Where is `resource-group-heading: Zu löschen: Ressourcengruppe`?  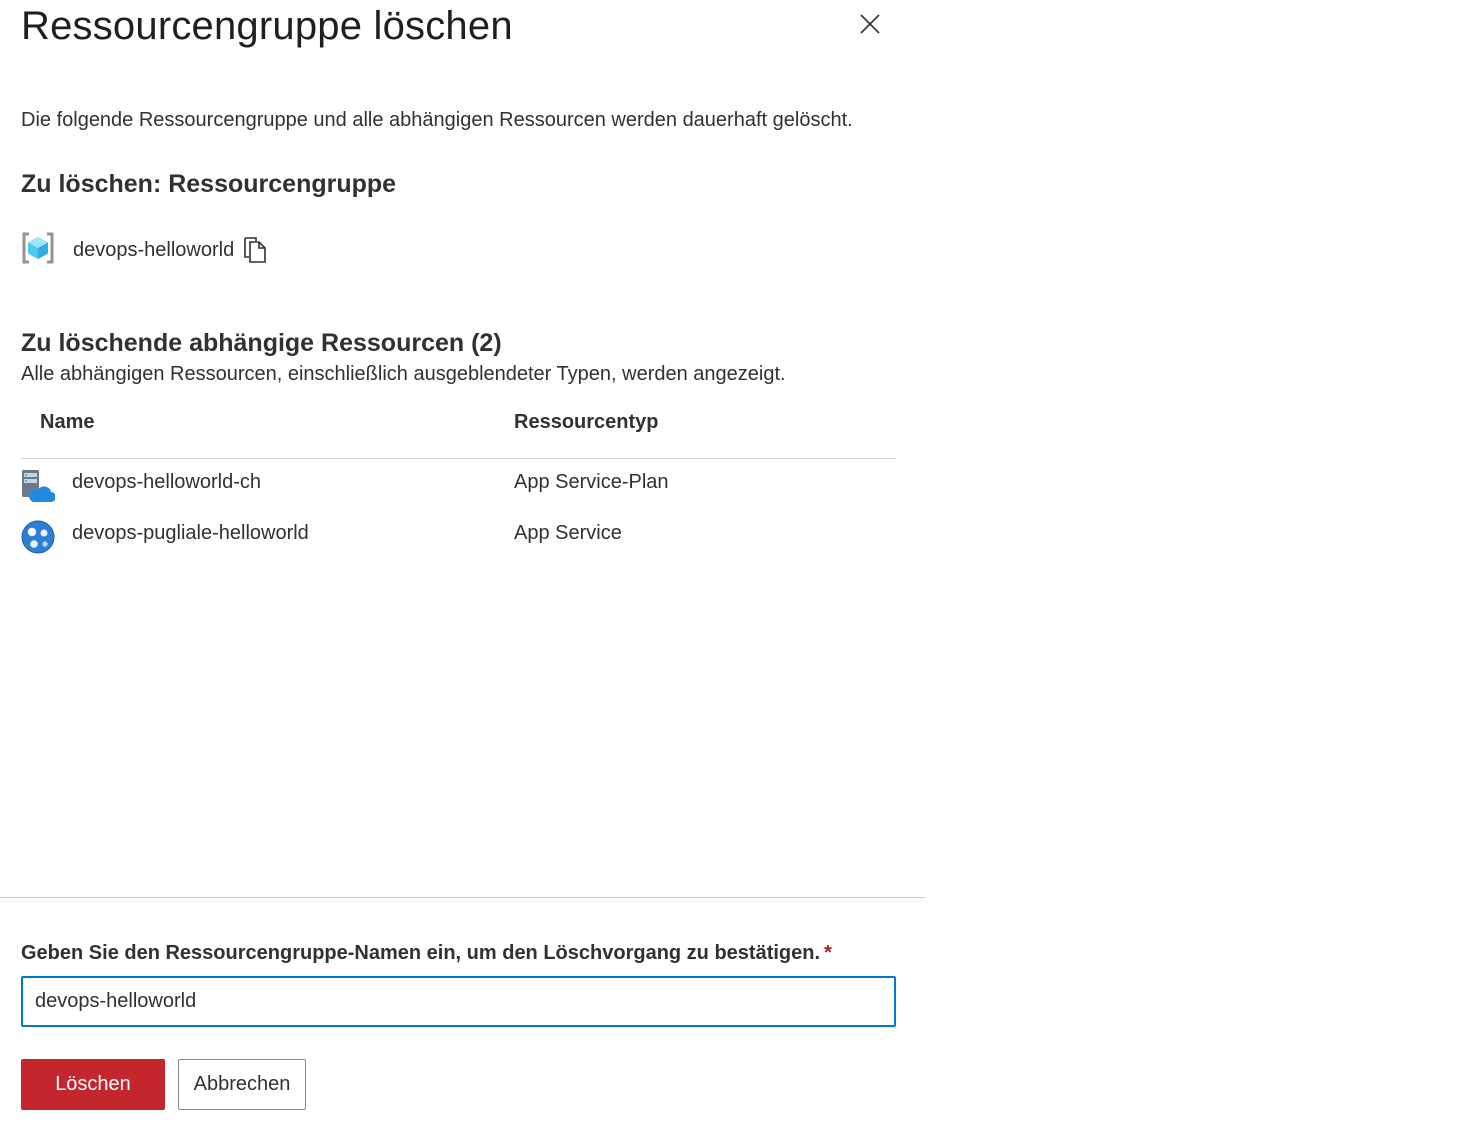
resource-group-heading: Zu löschen: Ressourcengruppe is located at coordinates (209, 184).